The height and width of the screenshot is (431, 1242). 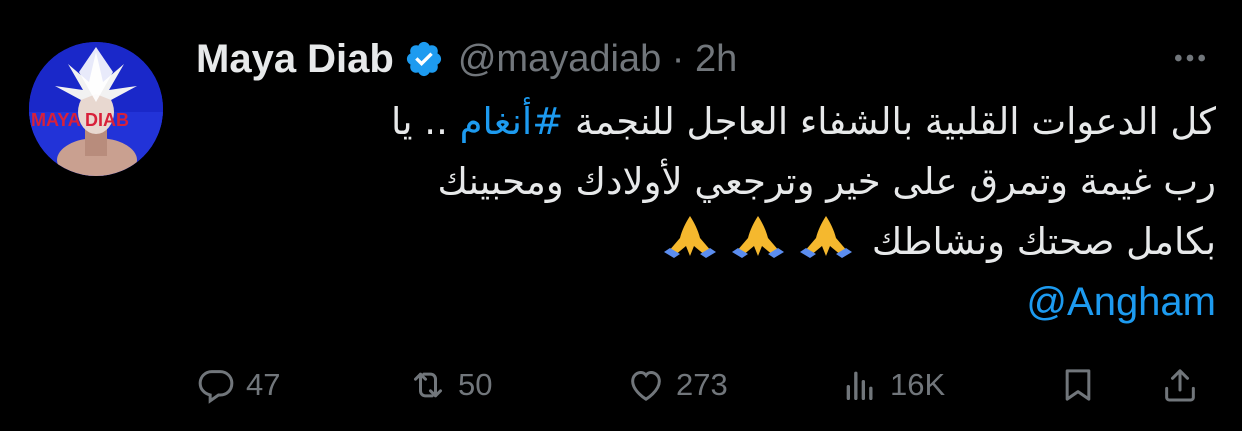 What do you see at coordinates (295, 59) in the screenshot?
I see `author-name: Maya Diab` at bounding box center [295, 59].